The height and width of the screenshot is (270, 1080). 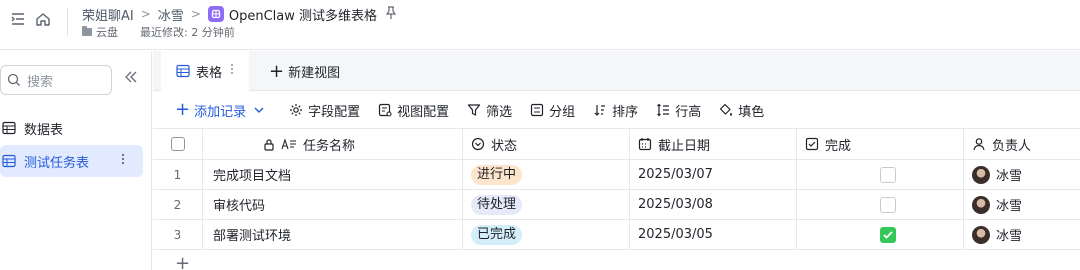 What do you see at coordinates (497, 234) in the screenshot?
I see `status-badge: 已完成` at bounding box center [497, 234].